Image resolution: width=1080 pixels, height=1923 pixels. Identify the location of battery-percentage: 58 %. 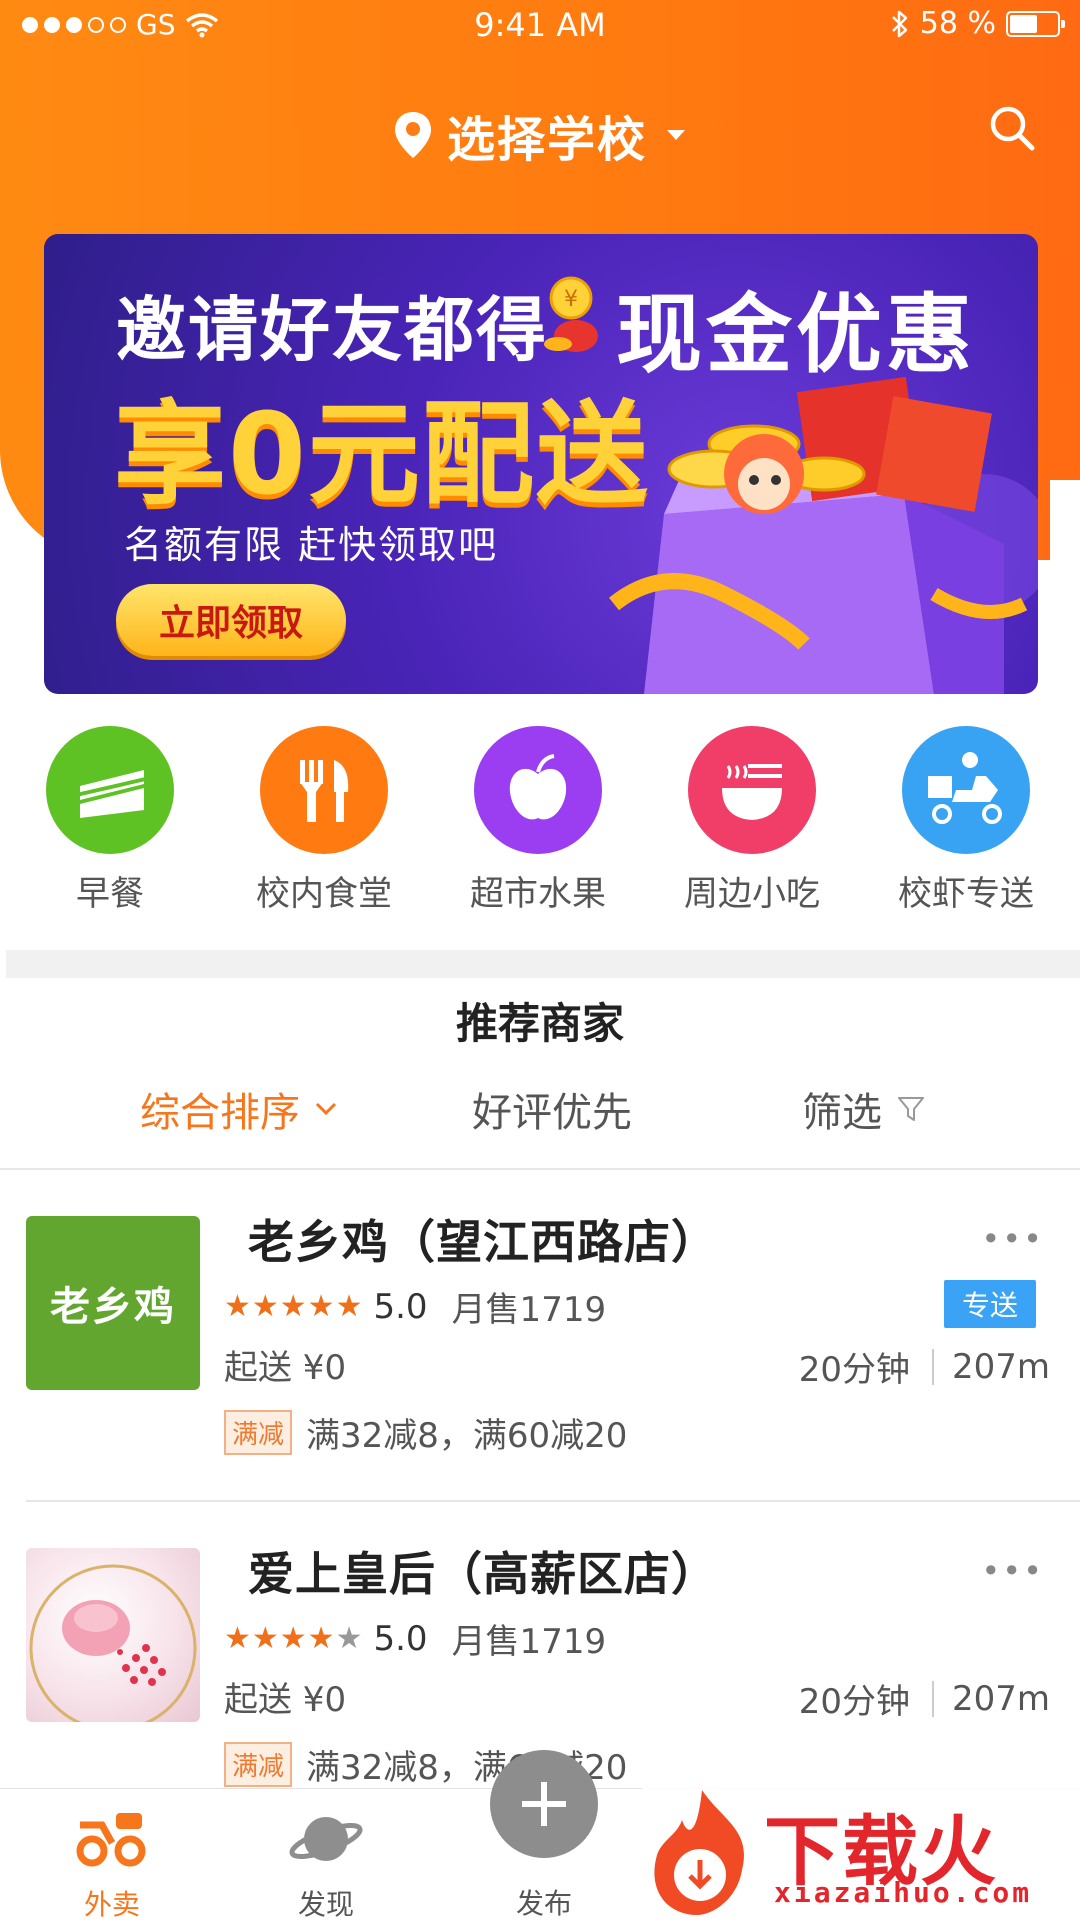
(957, 23).